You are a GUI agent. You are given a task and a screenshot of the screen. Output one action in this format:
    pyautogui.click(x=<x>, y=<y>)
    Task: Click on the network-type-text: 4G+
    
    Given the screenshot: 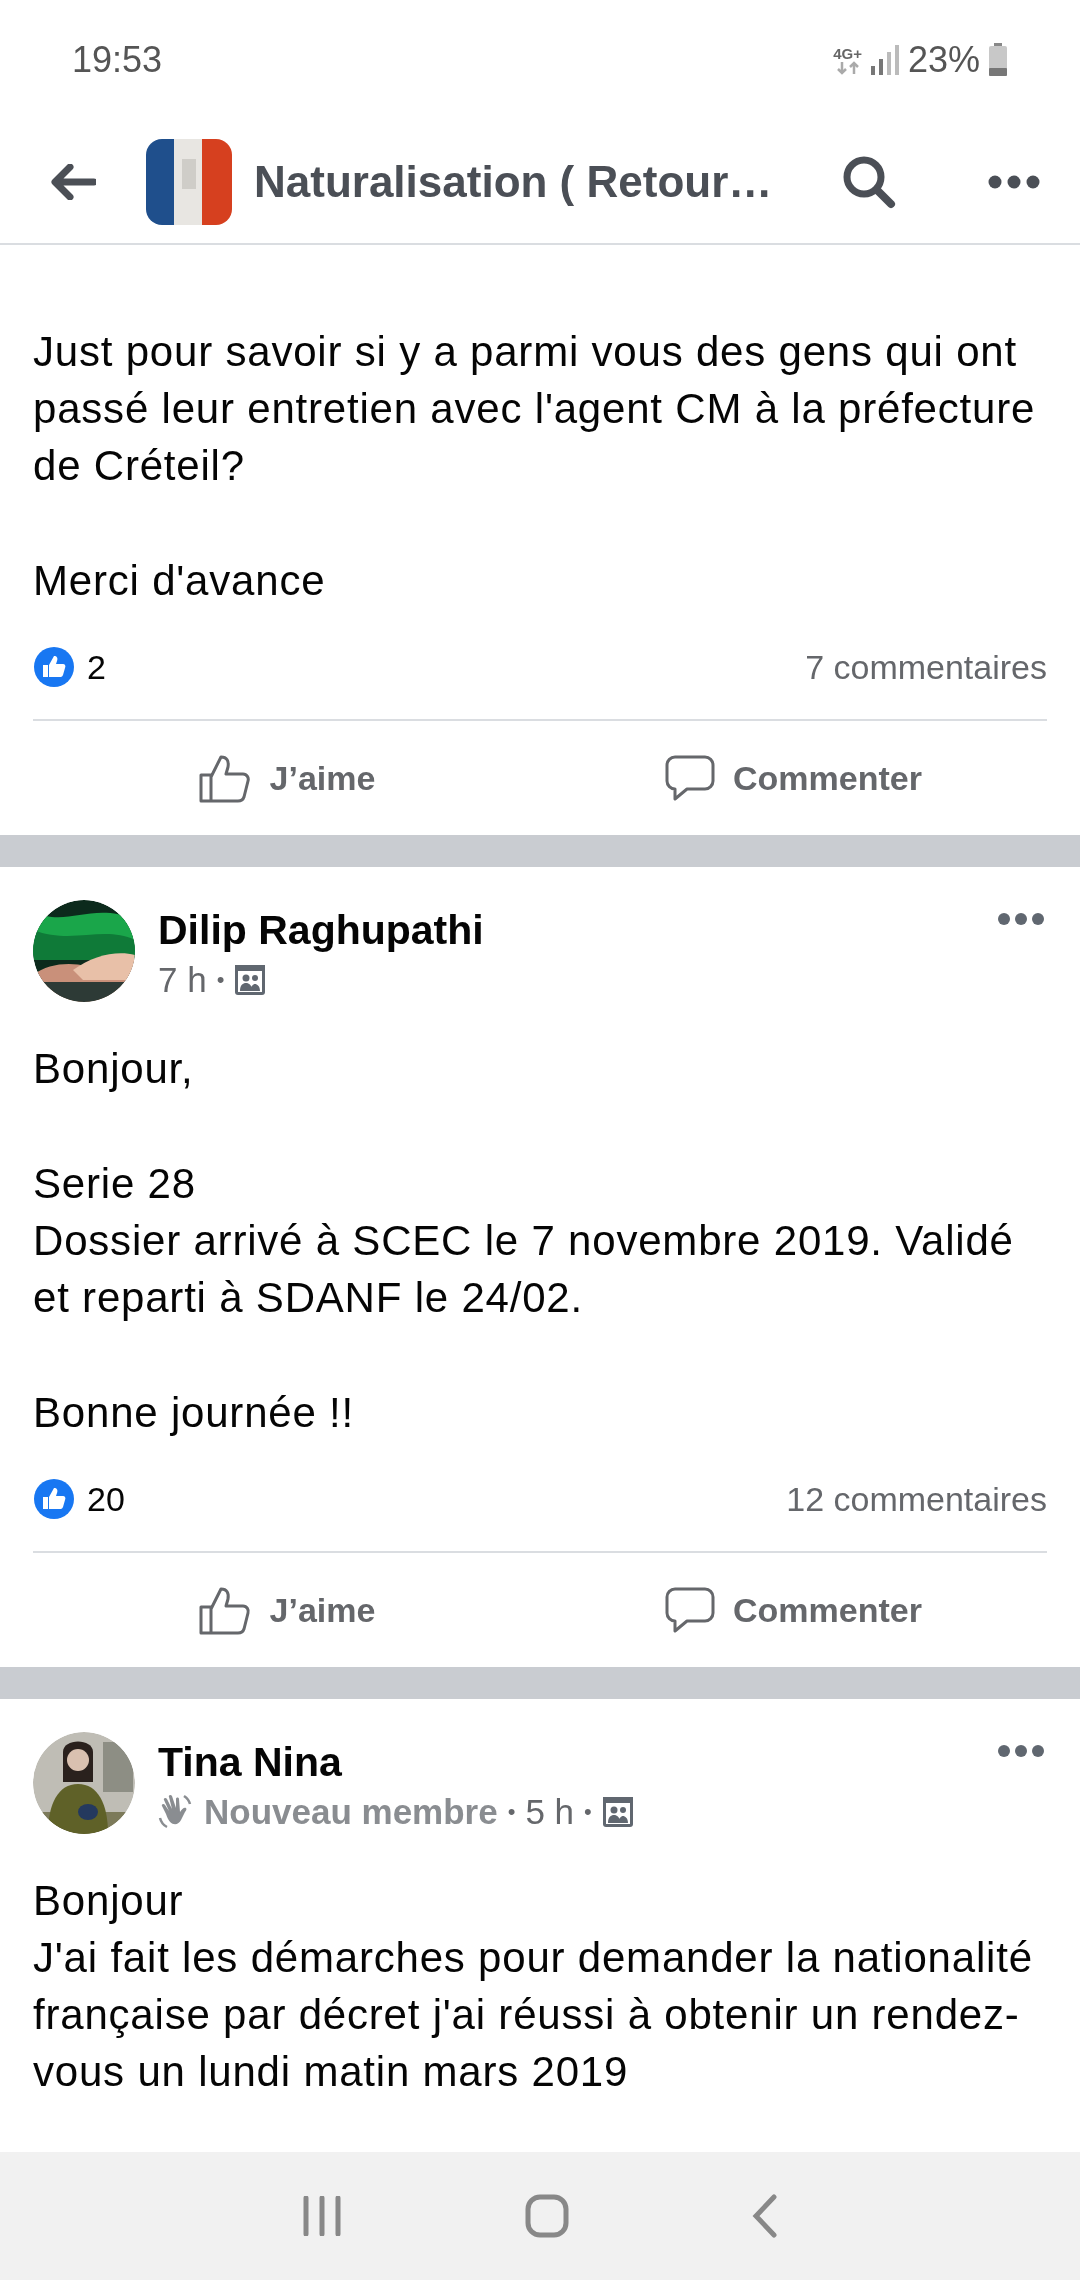 What is the action you would take?
    pyautogui.click(x=847, y=53)
    